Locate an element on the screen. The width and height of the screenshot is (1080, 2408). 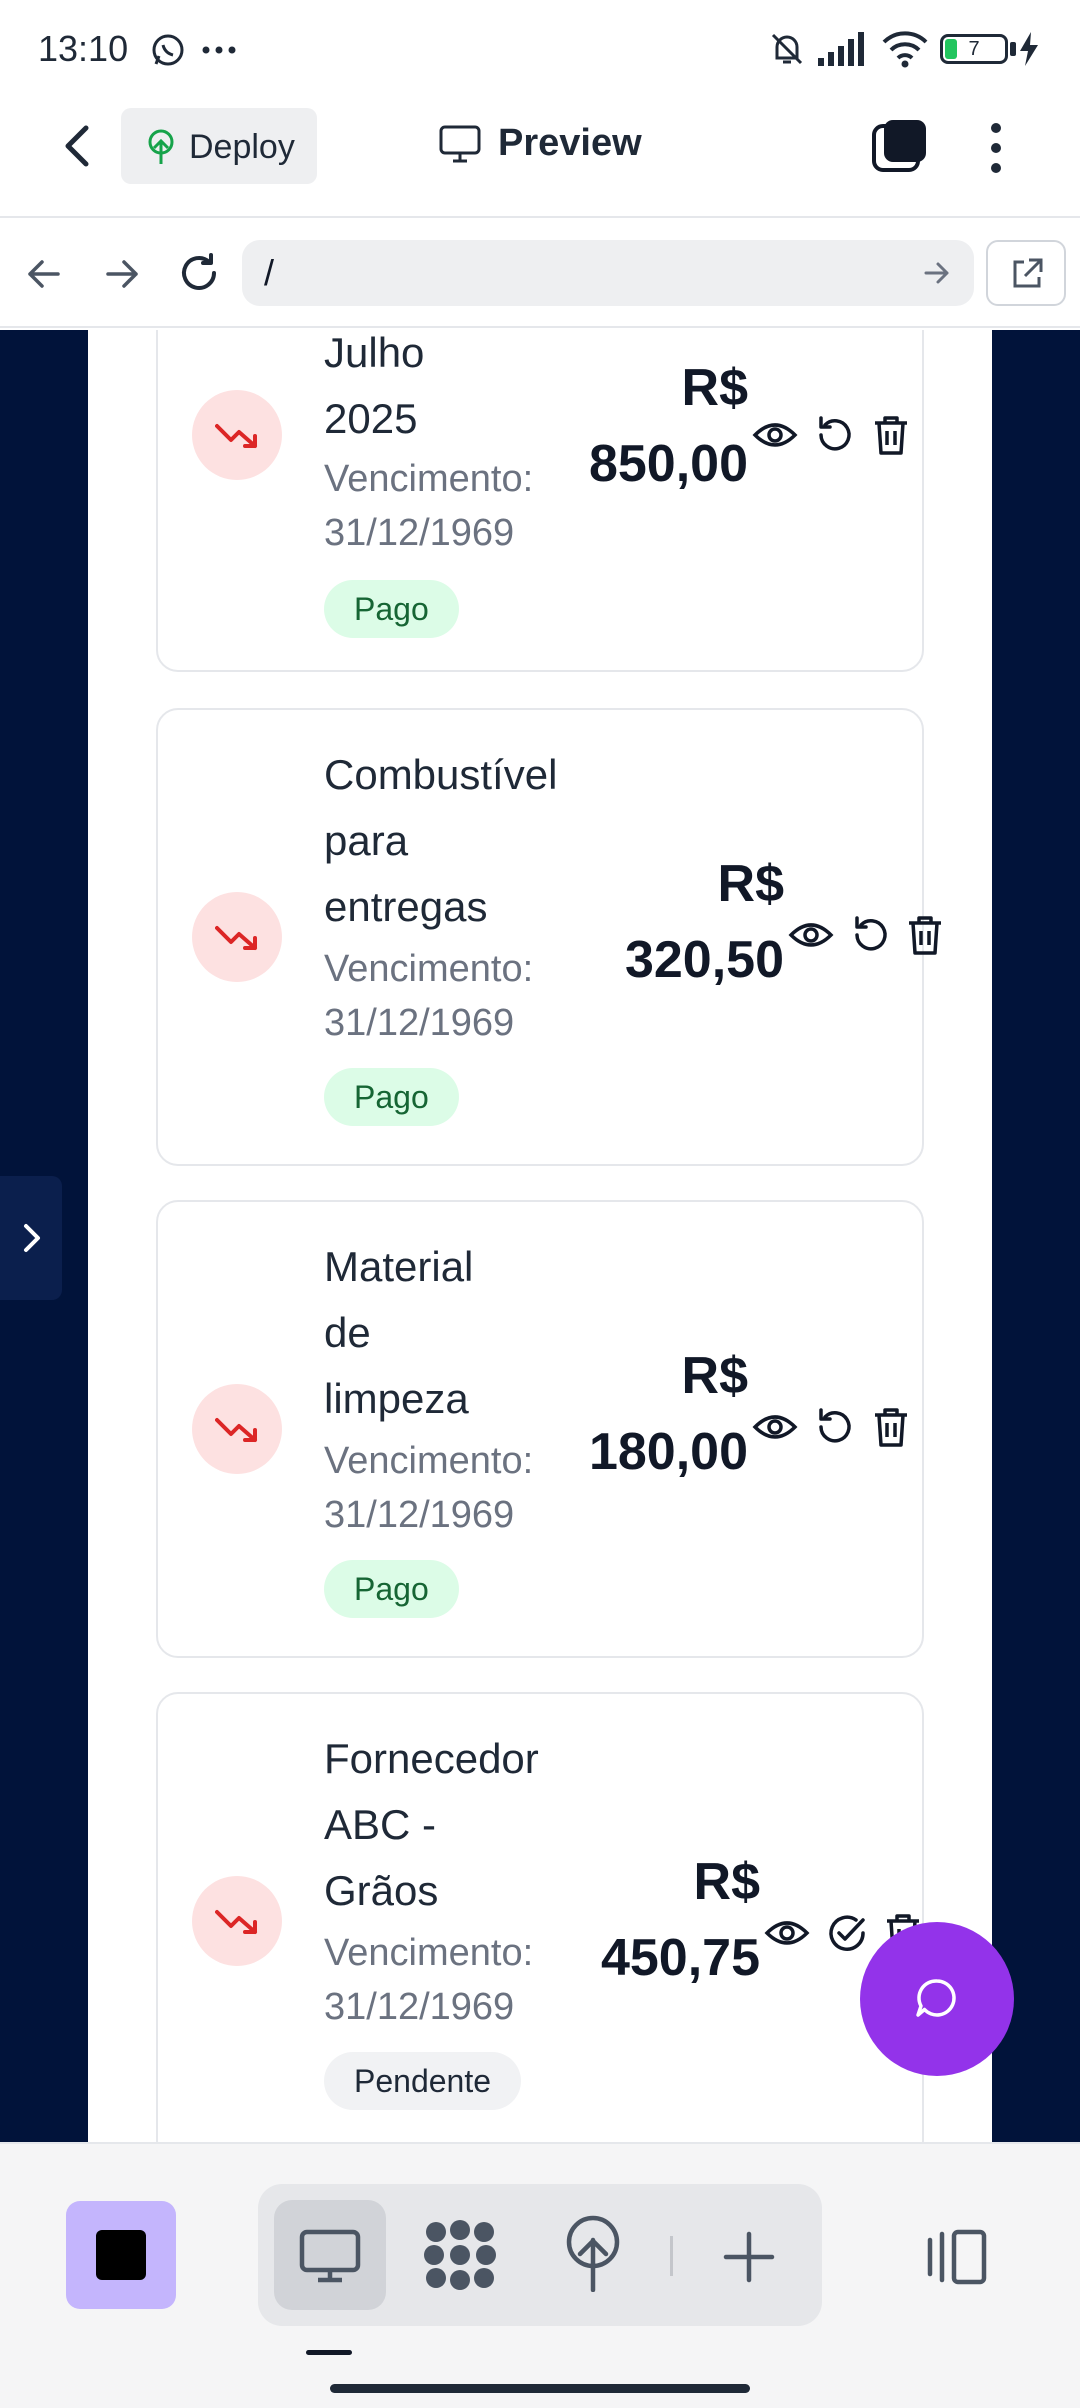
more-menu-button is located at coordinates (996, 148).